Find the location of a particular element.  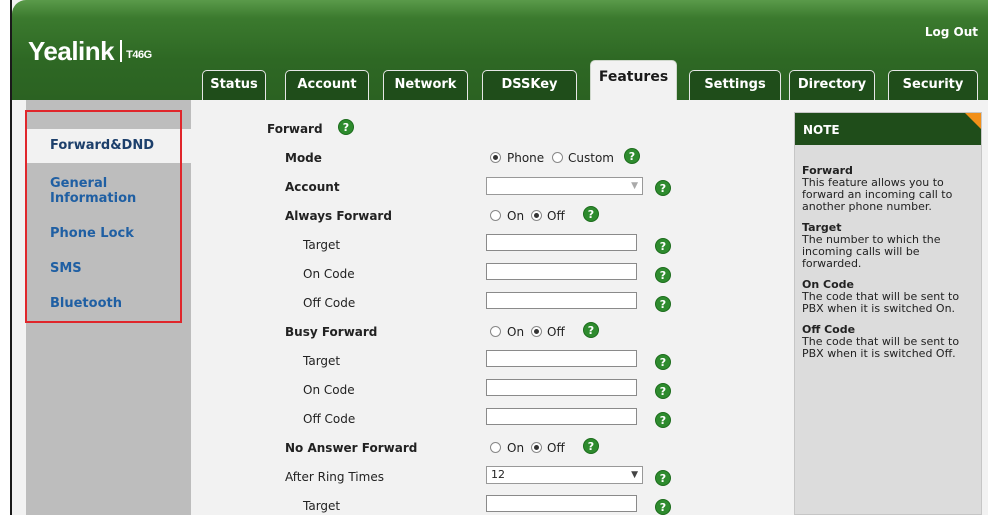

always-forward-label: Always Forward is located at coordinates (338, 216).